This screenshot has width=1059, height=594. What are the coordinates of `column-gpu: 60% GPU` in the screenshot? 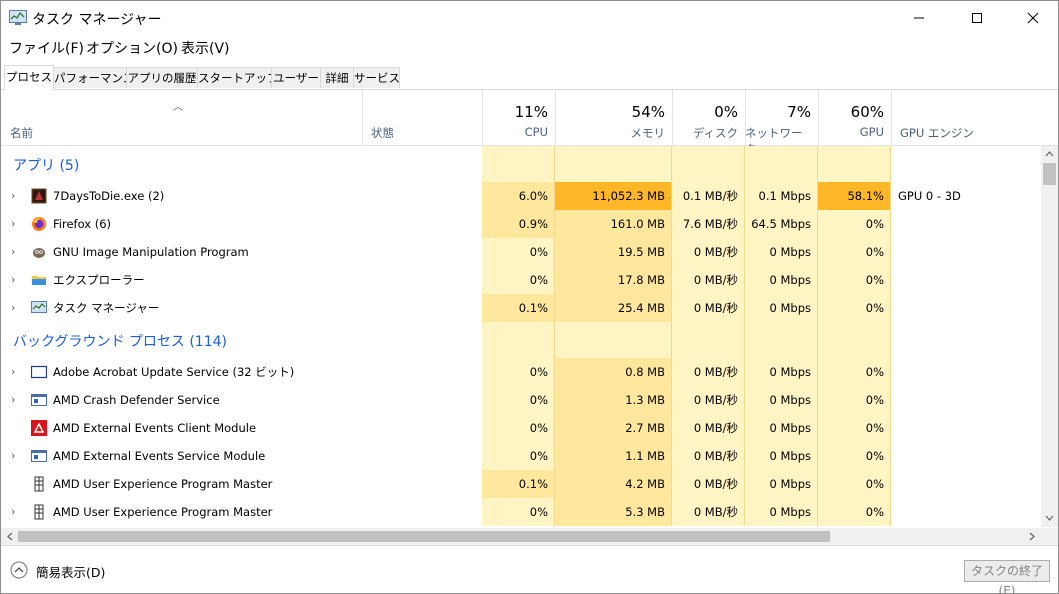 It's located at (855, 117).